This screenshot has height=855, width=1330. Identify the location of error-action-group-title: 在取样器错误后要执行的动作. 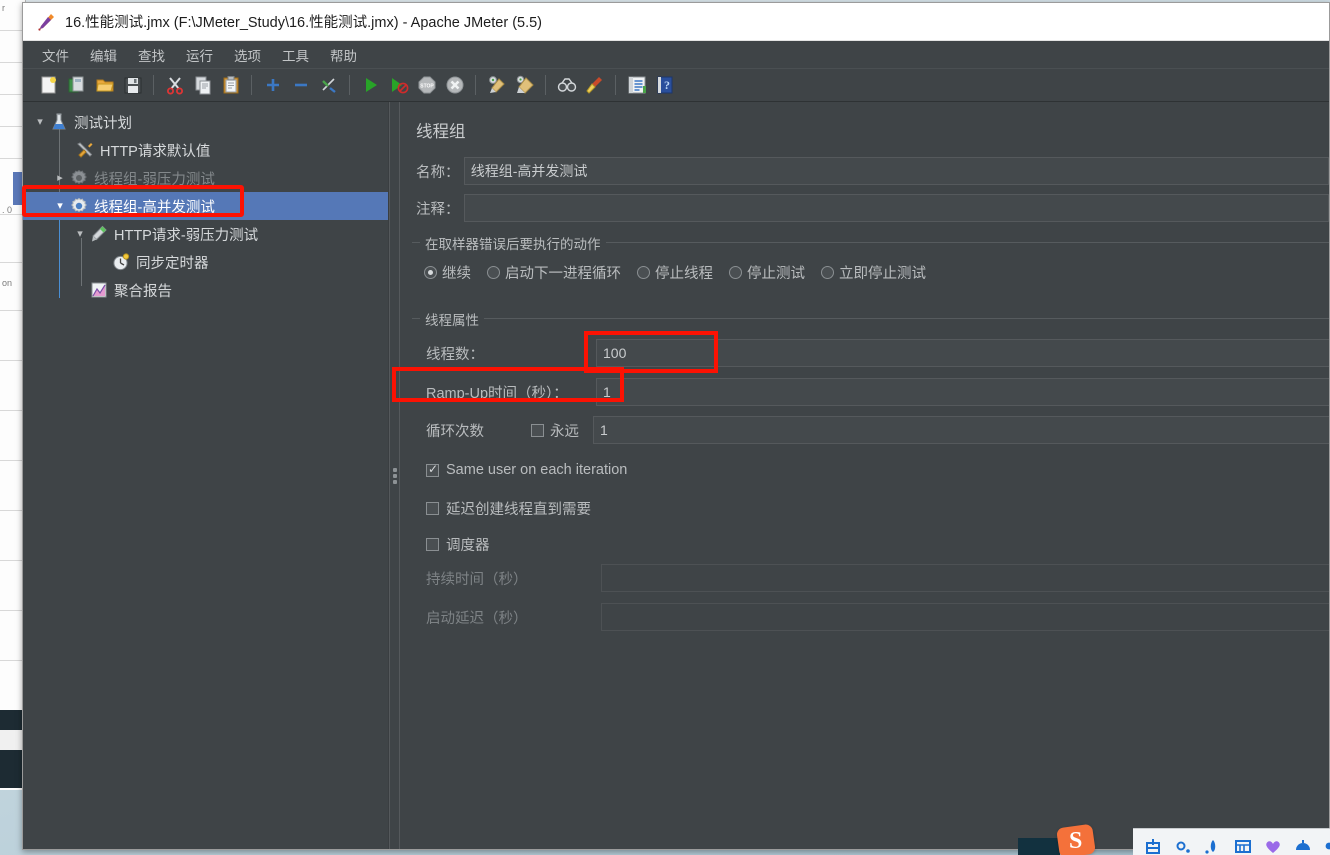
(513, 243).